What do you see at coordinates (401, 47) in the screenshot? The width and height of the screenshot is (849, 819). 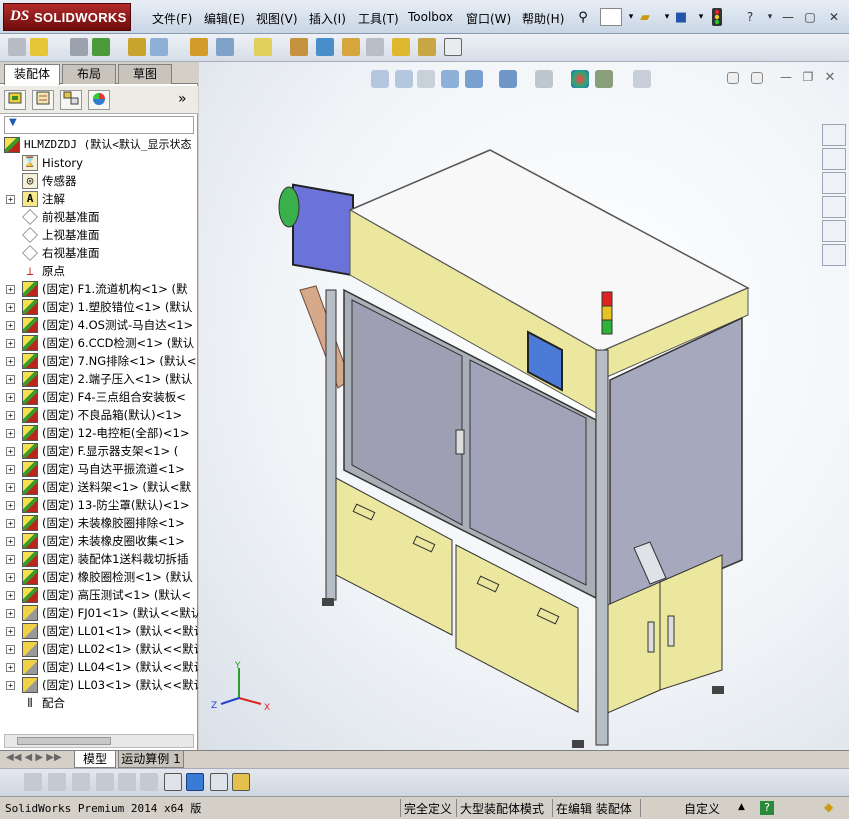 I see `interference-detection-icon` at bounding box center [401, 47].